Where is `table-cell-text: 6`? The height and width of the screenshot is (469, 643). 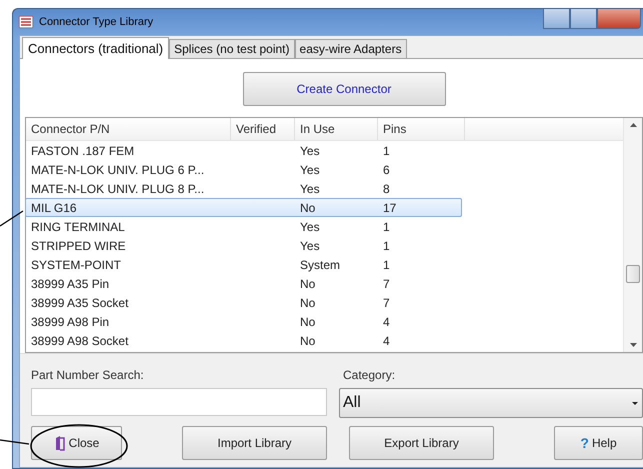 table-cell-text: 6 is located at coordinates (386, 169).